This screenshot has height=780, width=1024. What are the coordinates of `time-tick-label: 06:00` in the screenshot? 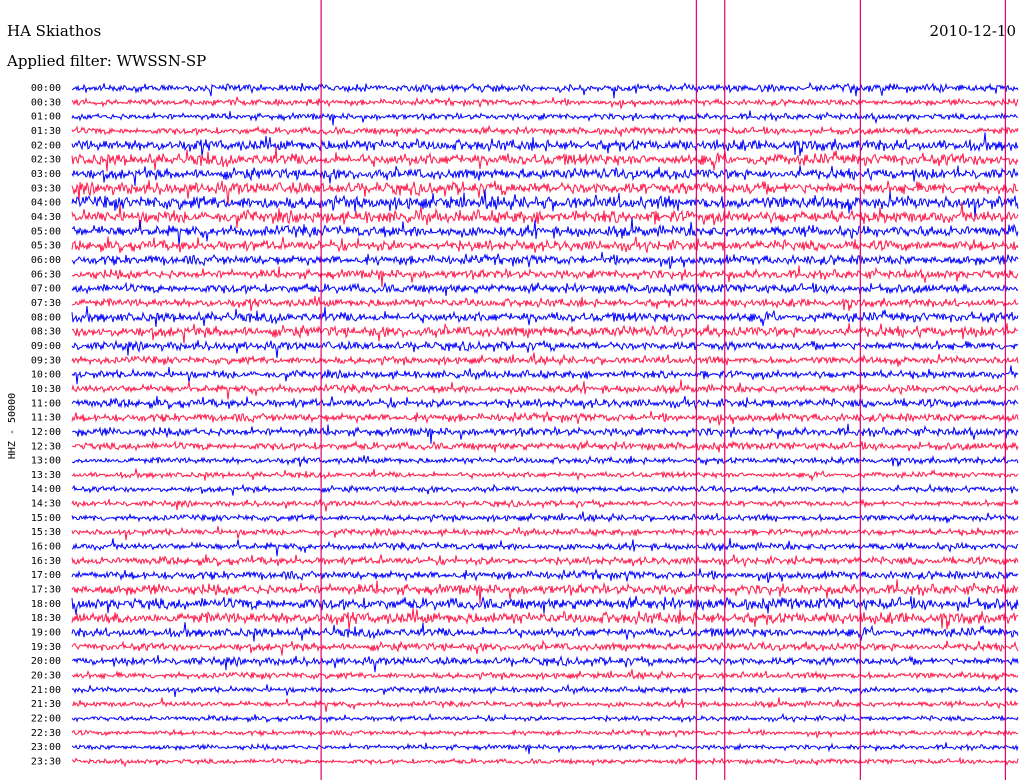 It's located at (46, 260).